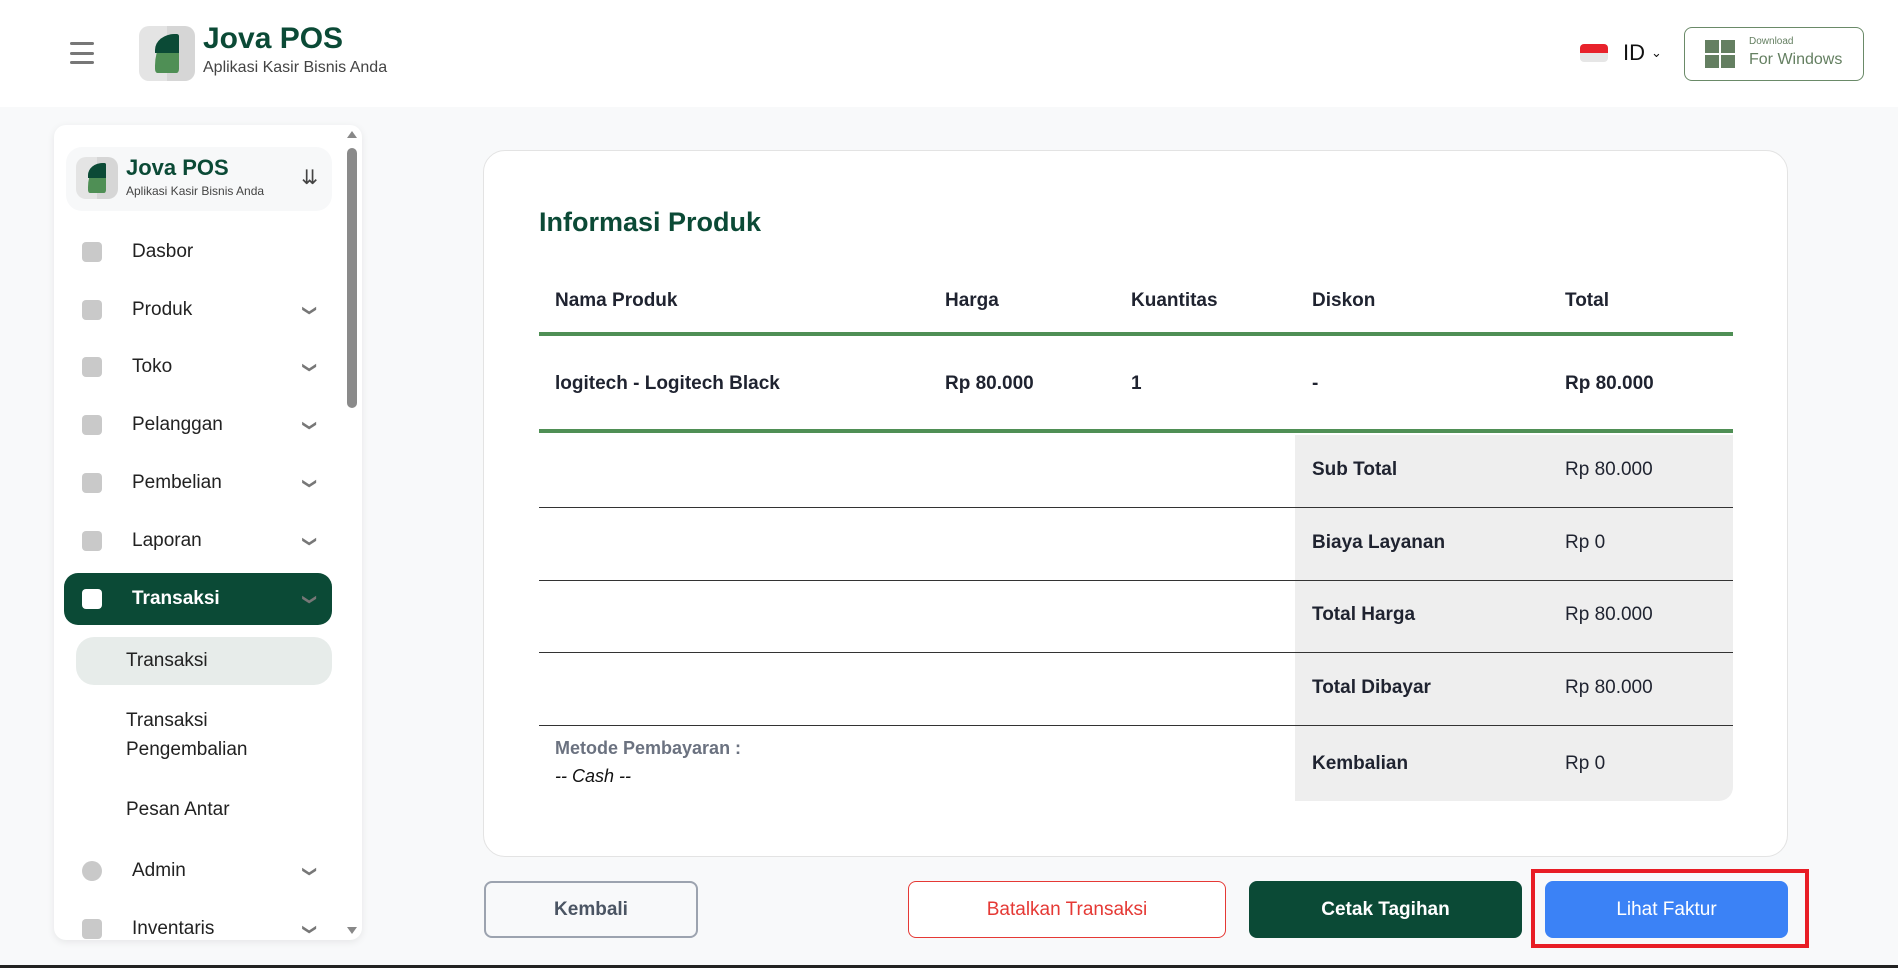 This screenshot has height=968, width=1898. I want to click on dashboard-icon, so click(92, 252).